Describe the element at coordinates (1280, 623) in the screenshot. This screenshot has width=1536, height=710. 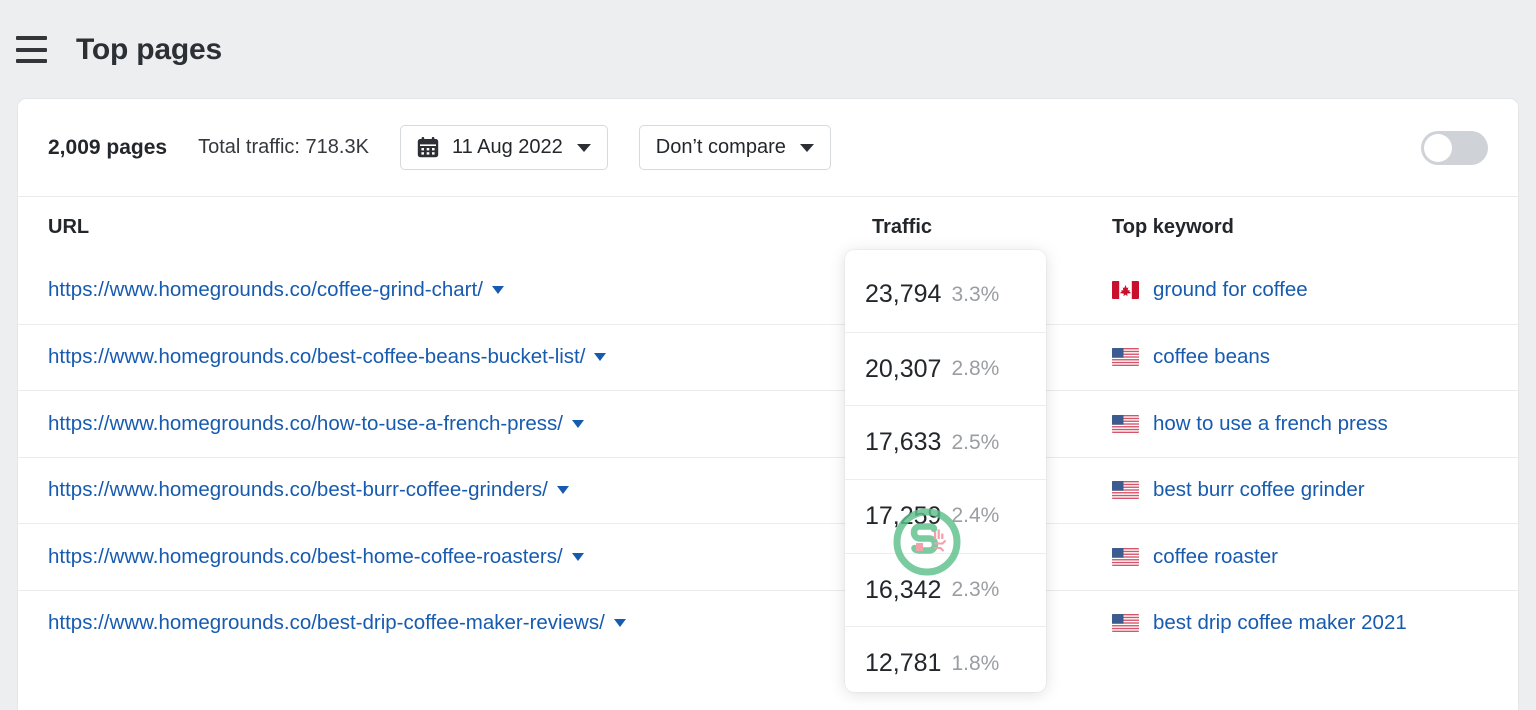
I see `keyword-link: best drip coffee maker 2021` at that location.